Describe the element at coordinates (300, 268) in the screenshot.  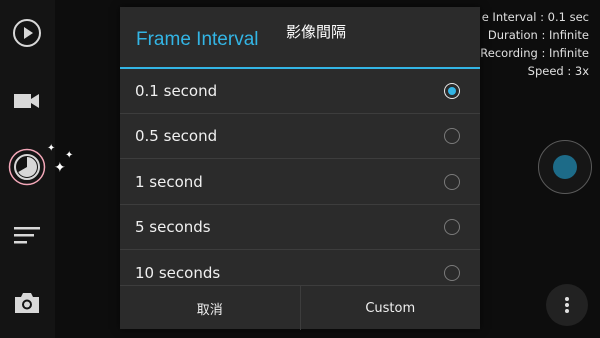
I see `option-10-seconds: 10 seconds` at that location.